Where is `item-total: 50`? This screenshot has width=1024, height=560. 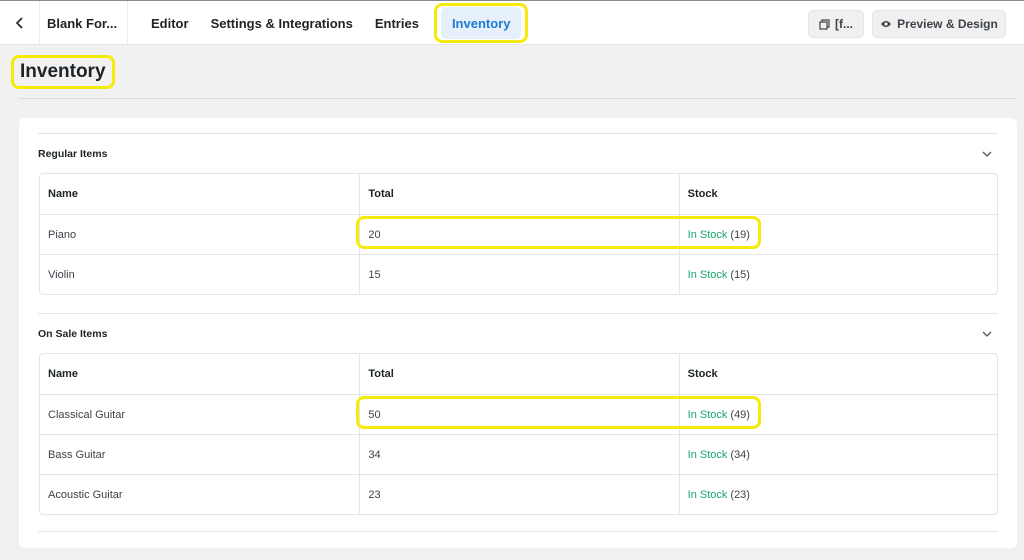
item-total: 50 is located at coordinates (518, 414).